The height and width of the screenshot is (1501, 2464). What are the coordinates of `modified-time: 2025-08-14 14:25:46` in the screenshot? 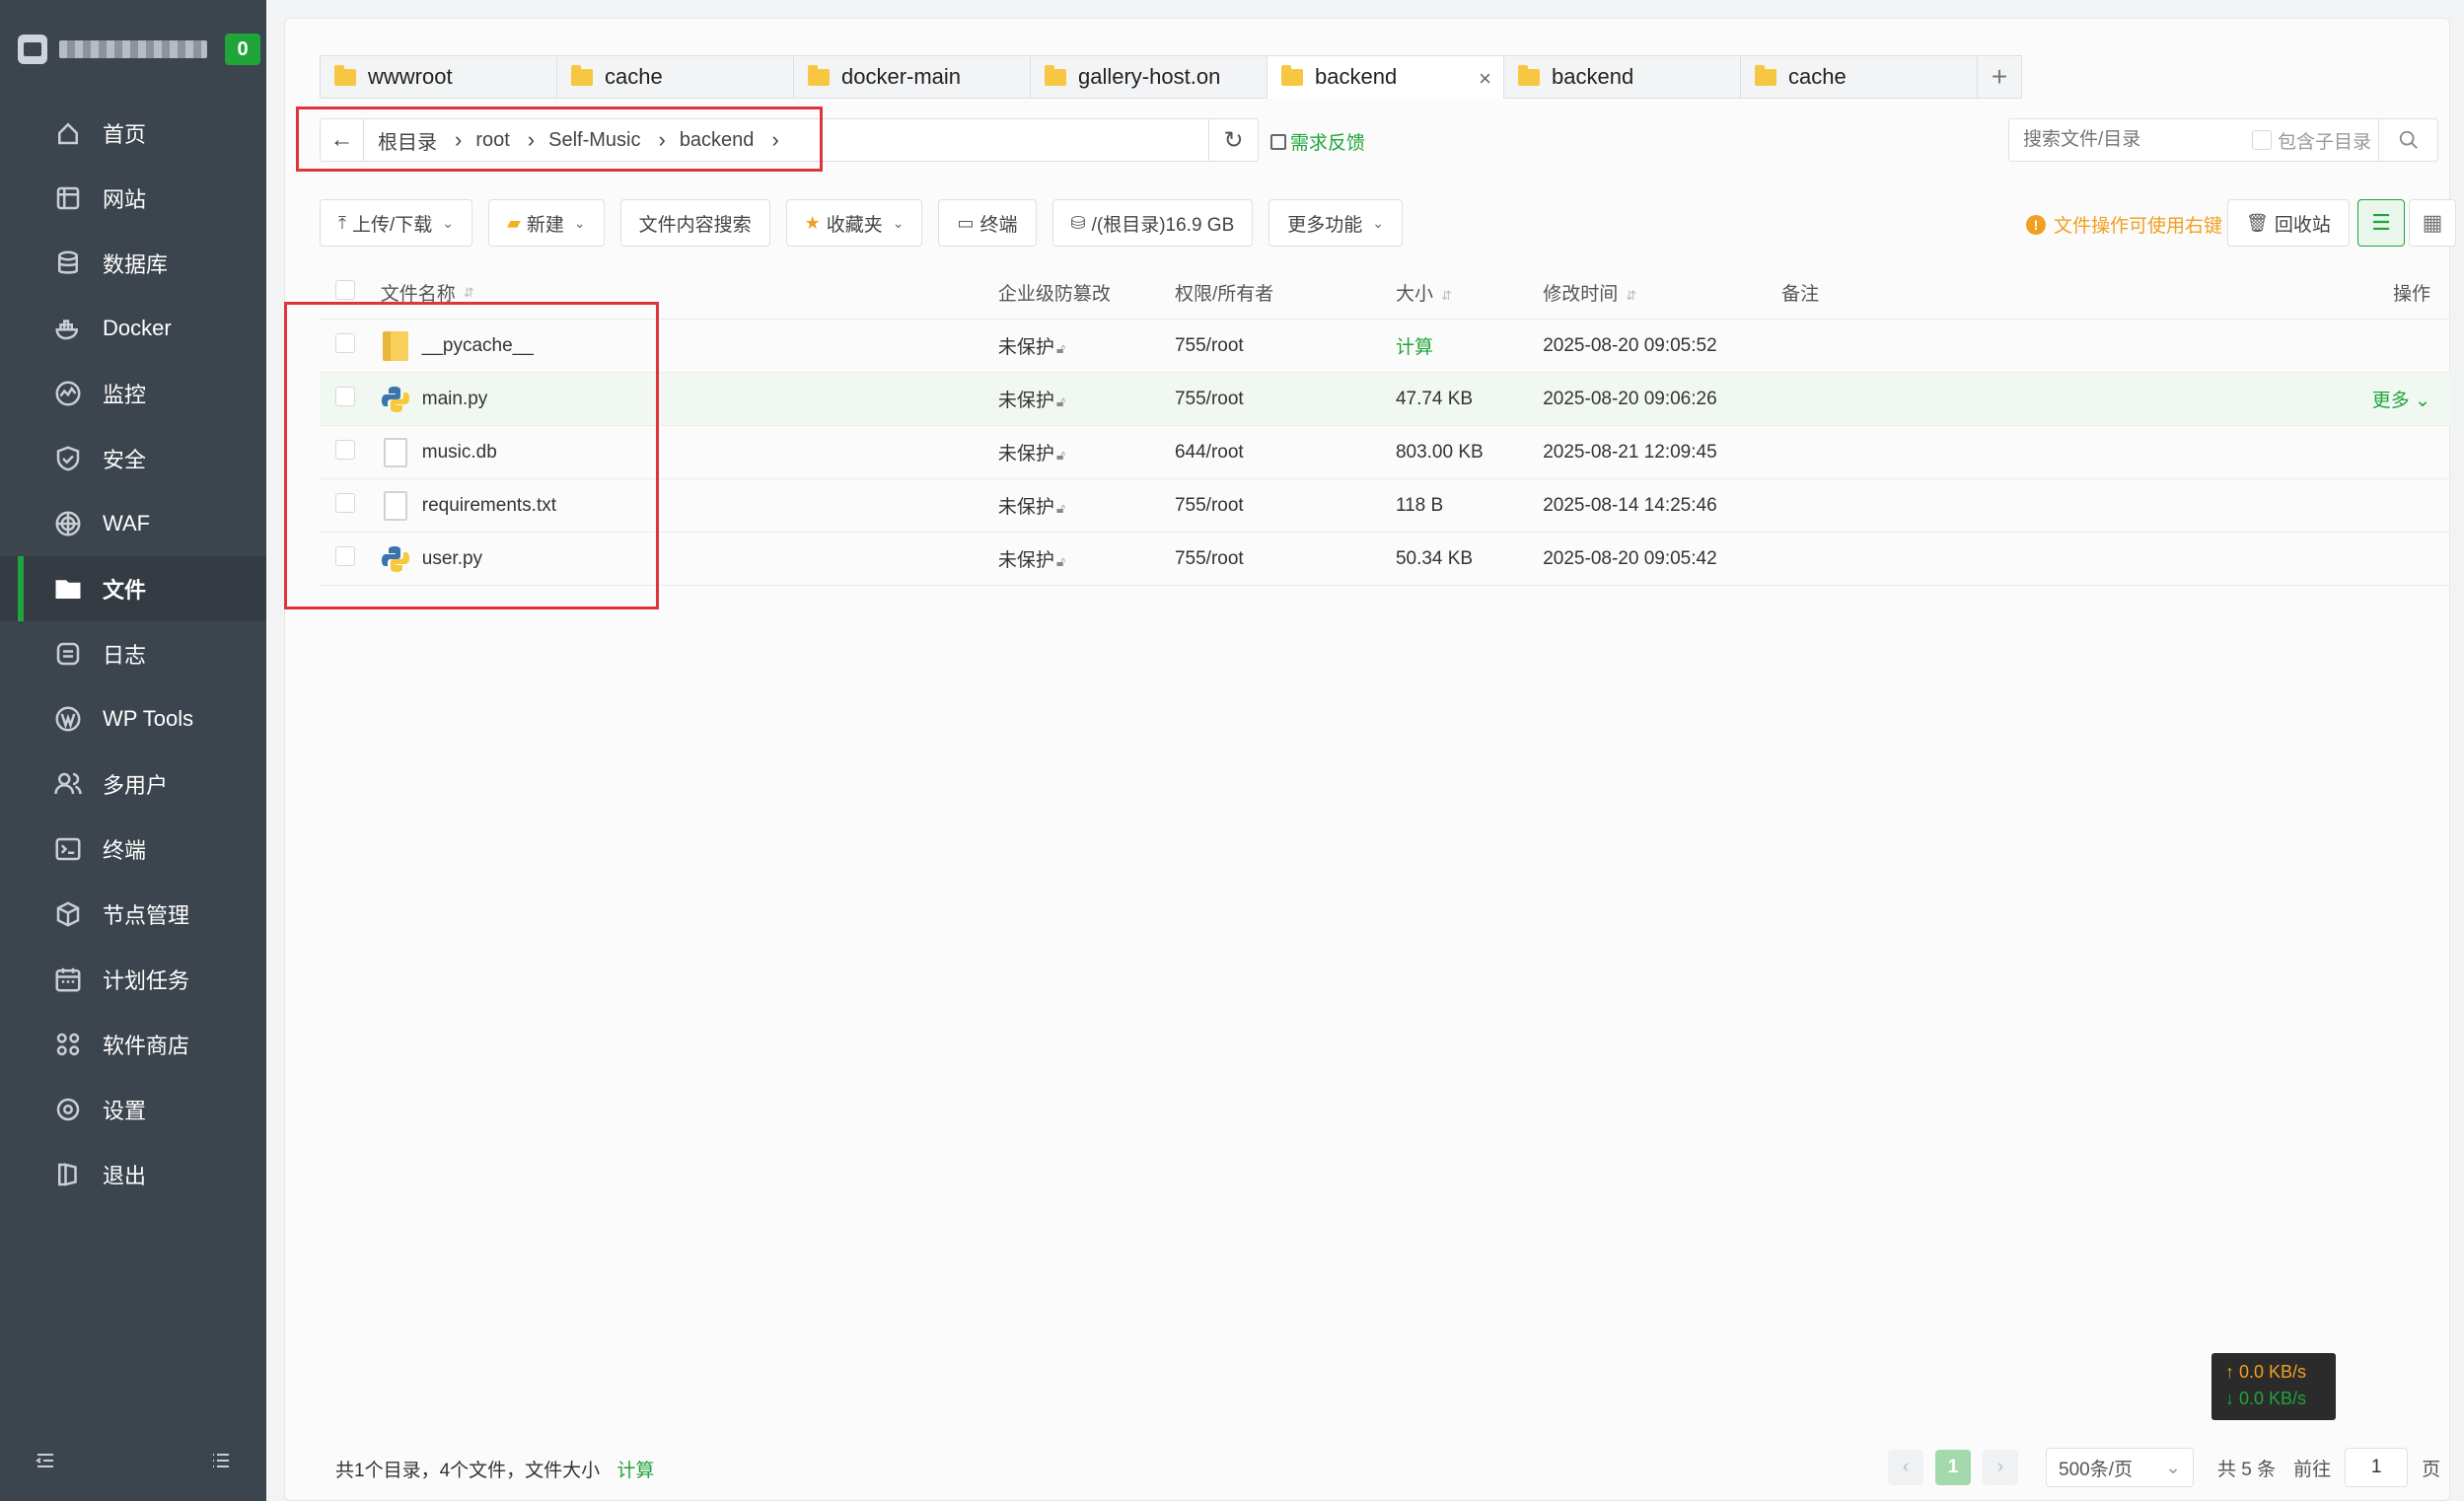 It's located at (1630, 505).